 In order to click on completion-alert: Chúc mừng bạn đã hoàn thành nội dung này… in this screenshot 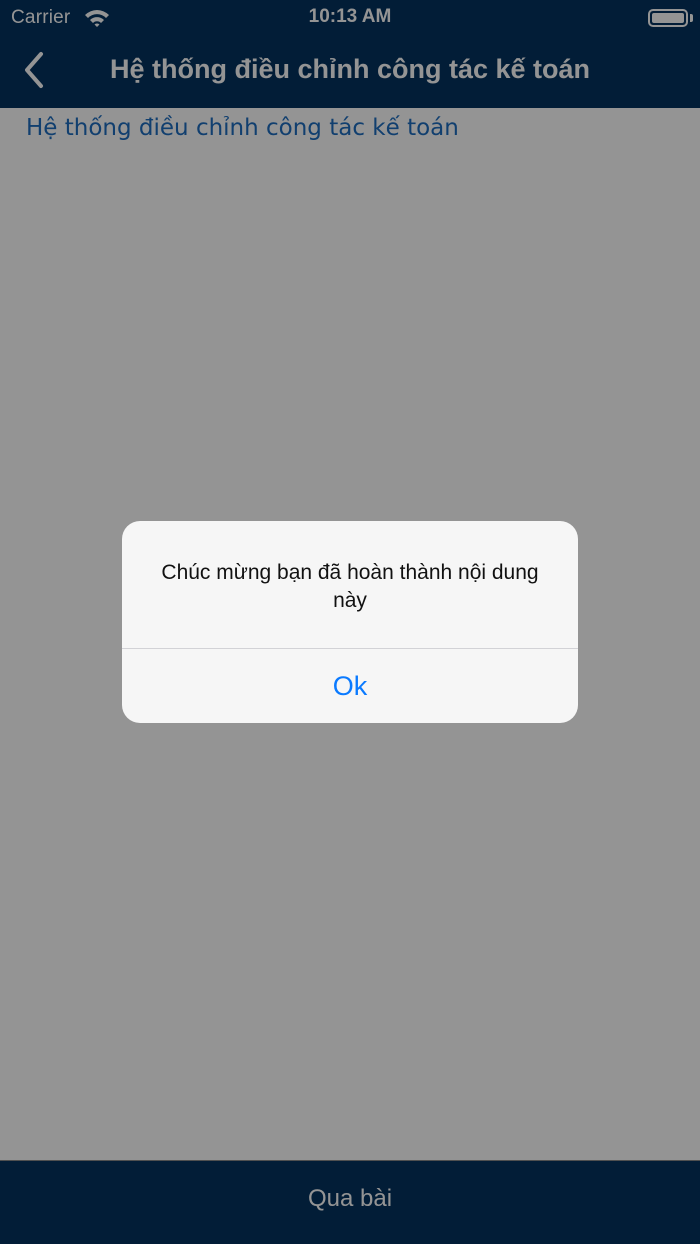, I will do `click(350, 622)`.